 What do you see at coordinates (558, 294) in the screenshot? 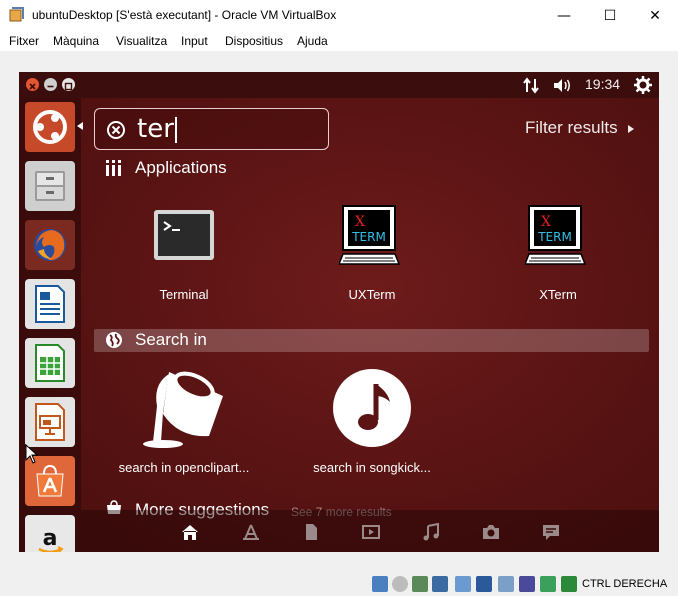
I see `app-label: XTerm` at bounding box center [558, 294].